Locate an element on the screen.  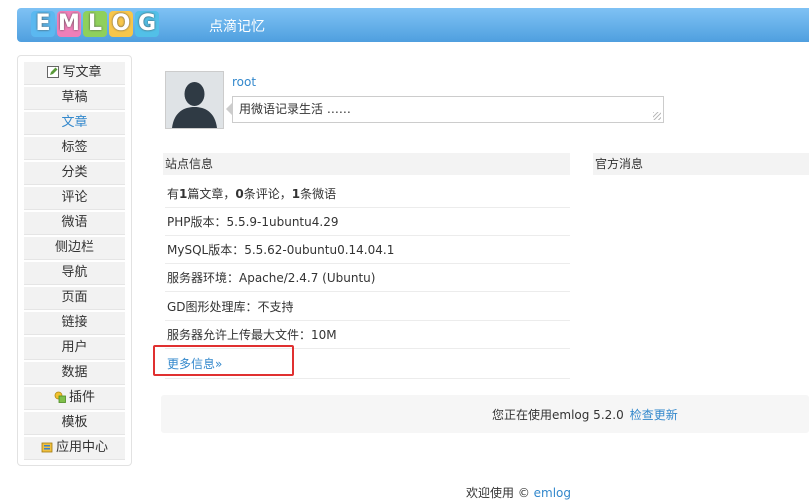
stats-text: 条微语 is located at coordinates (318, 194).